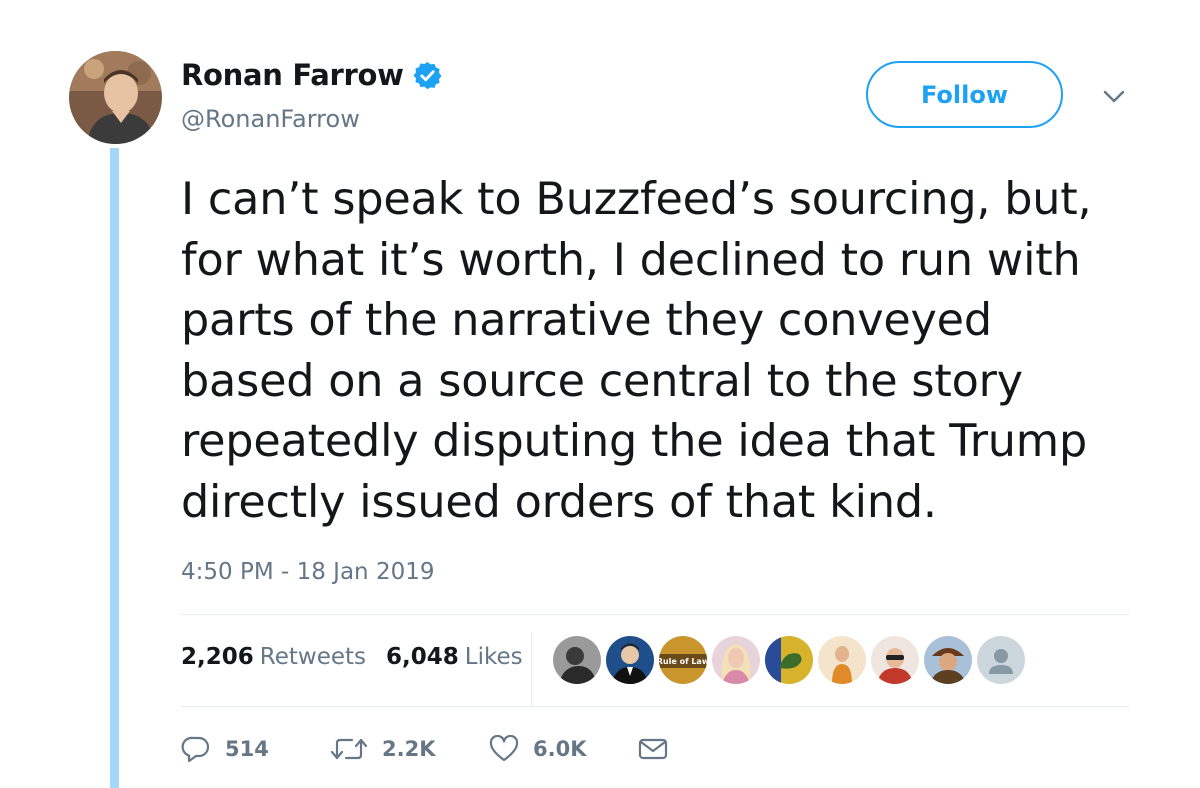 The image size is (1200, 788). Describe the element at coordinates (307, 572) in the screenshot. I see `tweet-timestamp: 4:50 PM - 18 Jan 2019` at that location.